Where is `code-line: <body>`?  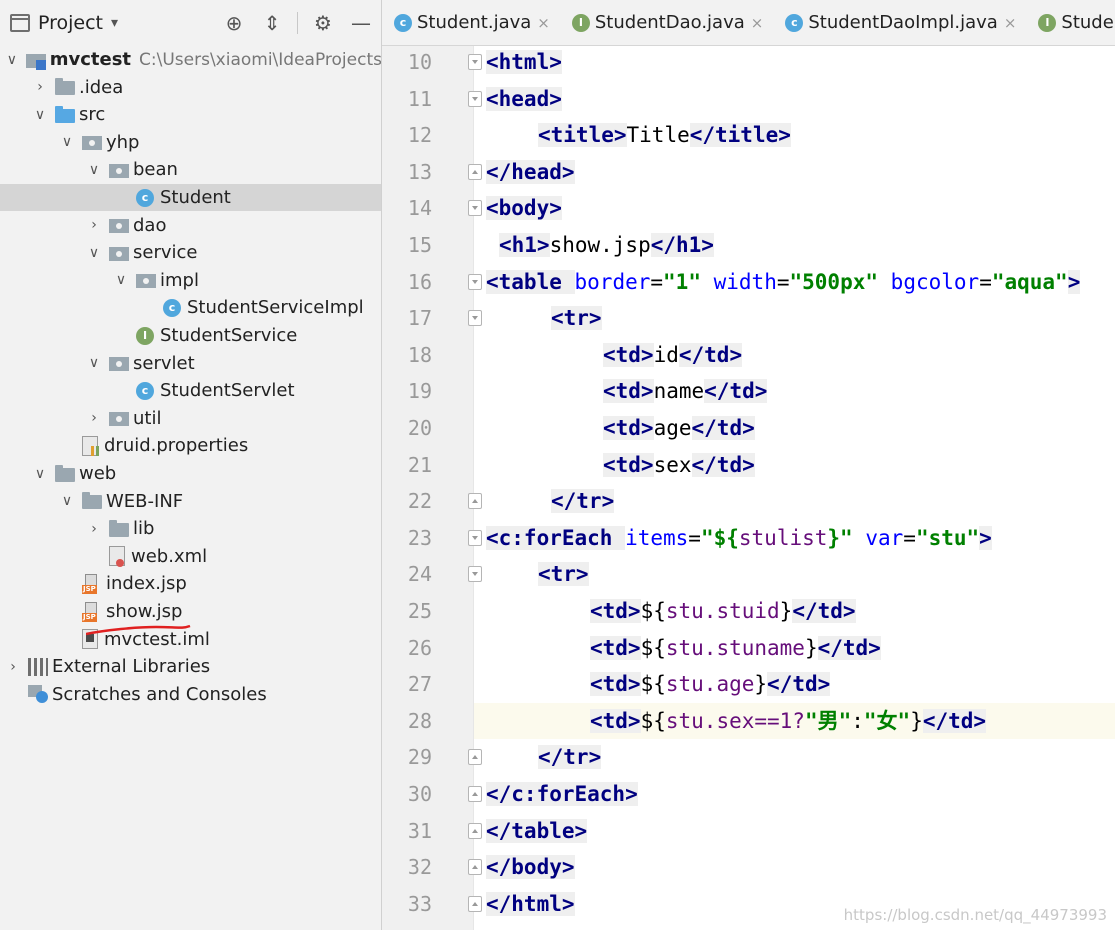 code-line: <body> is located at coordinates (794, 208).